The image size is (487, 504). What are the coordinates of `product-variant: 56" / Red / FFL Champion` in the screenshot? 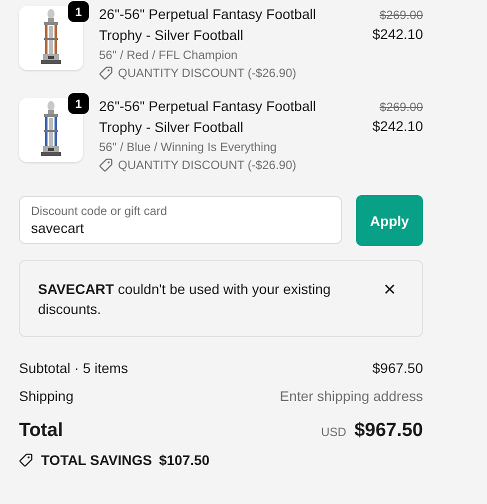 It's located at (169, 55).